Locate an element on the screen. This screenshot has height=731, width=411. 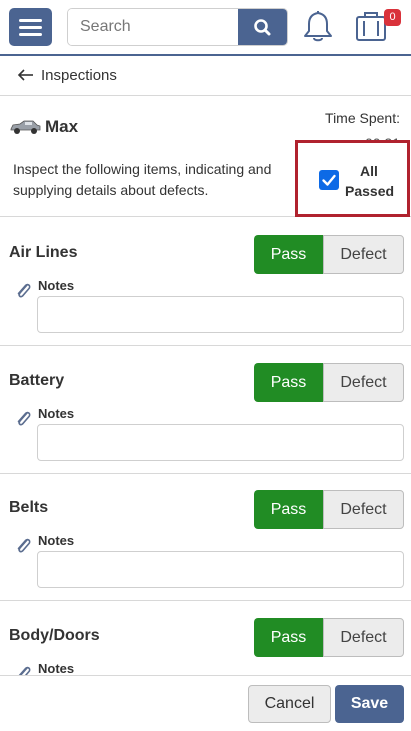
menu-button is located at coordinates (30, 27).